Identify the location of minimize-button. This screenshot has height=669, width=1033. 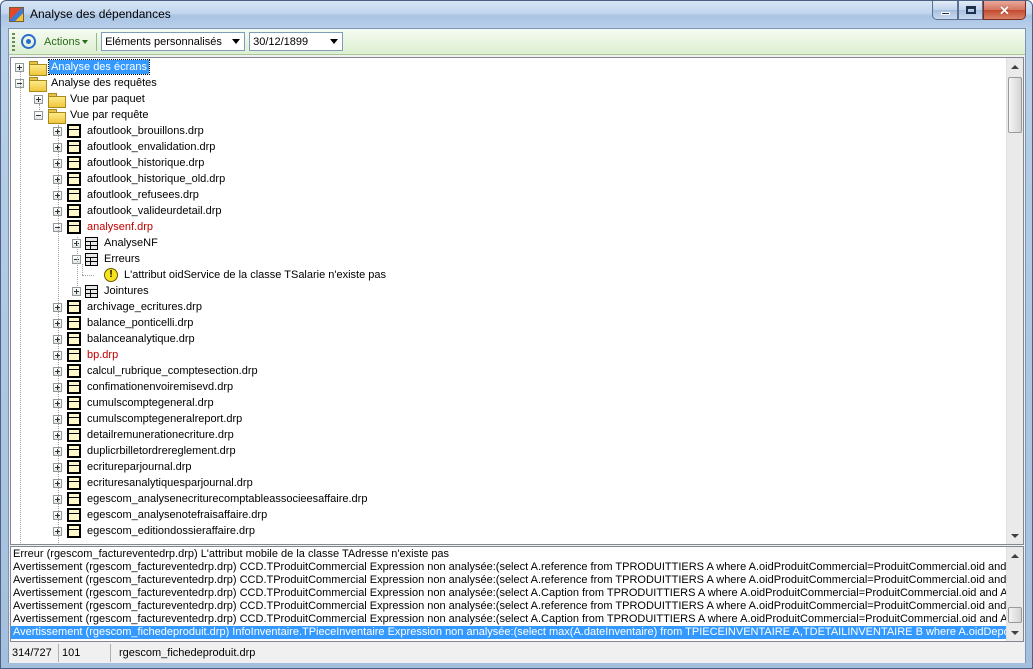
(945, 10).